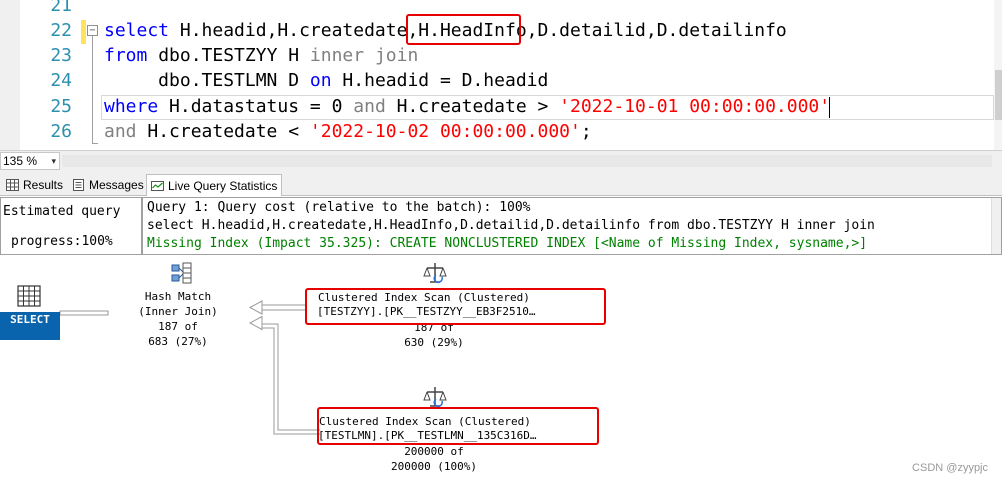 Image resolution: width=1002 pixels, height=484 pixels. Describe the element at coordinates (62, 241) in the screenshot. I see `progress-value: progress:100%` at that location.